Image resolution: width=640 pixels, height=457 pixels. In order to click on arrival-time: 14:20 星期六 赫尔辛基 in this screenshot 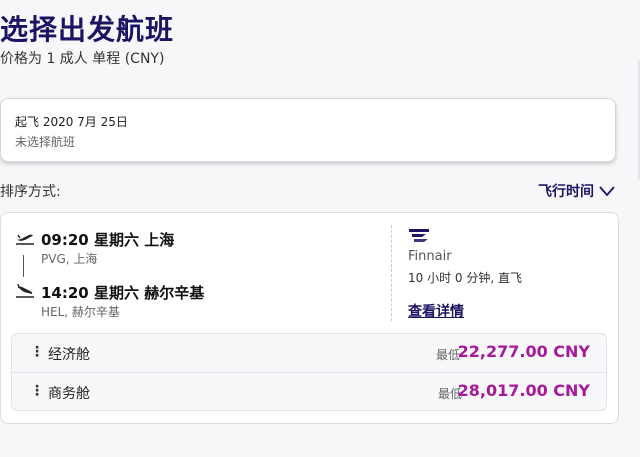, I will do `click(123, 293)`.